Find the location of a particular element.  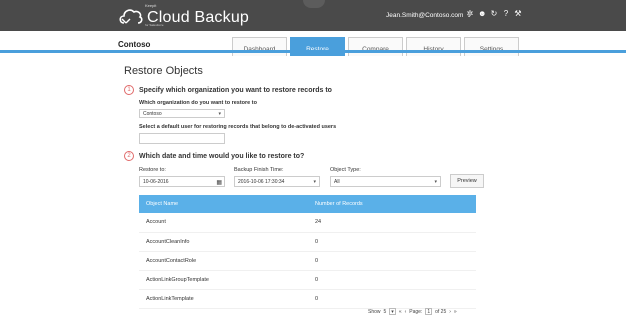

wrench-icon: ⚒ is located at coordinates (518, 13).